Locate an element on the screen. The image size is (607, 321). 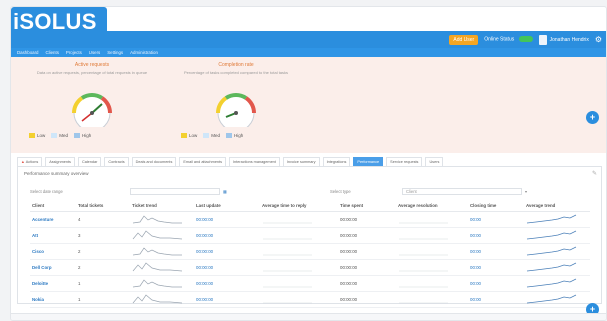
tab-calendar: Calendar is located at coordinates (89, 161).